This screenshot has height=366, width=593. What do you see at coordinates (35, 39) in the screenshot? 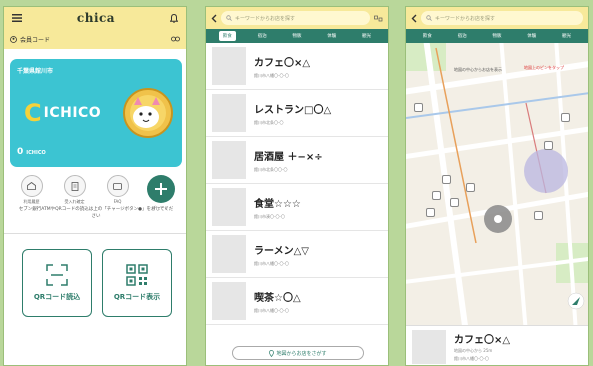
I see `member-code-label: 会員コード` at bounding box center [35, 39].